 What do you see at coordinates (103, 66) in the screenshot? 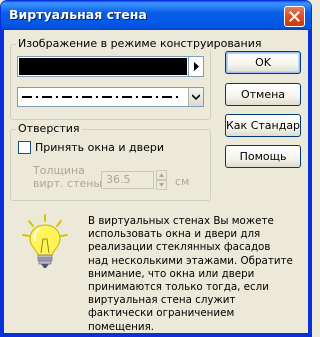
I see `solid-black-swatch` at bounding box center [103, 66].